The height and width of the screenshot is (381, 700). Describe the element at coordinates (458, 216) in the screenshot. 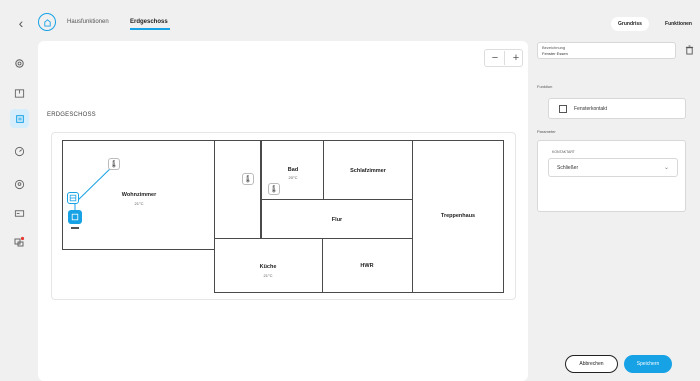

I see `room-label-treppenhaus: Treppenhaus` at that location.